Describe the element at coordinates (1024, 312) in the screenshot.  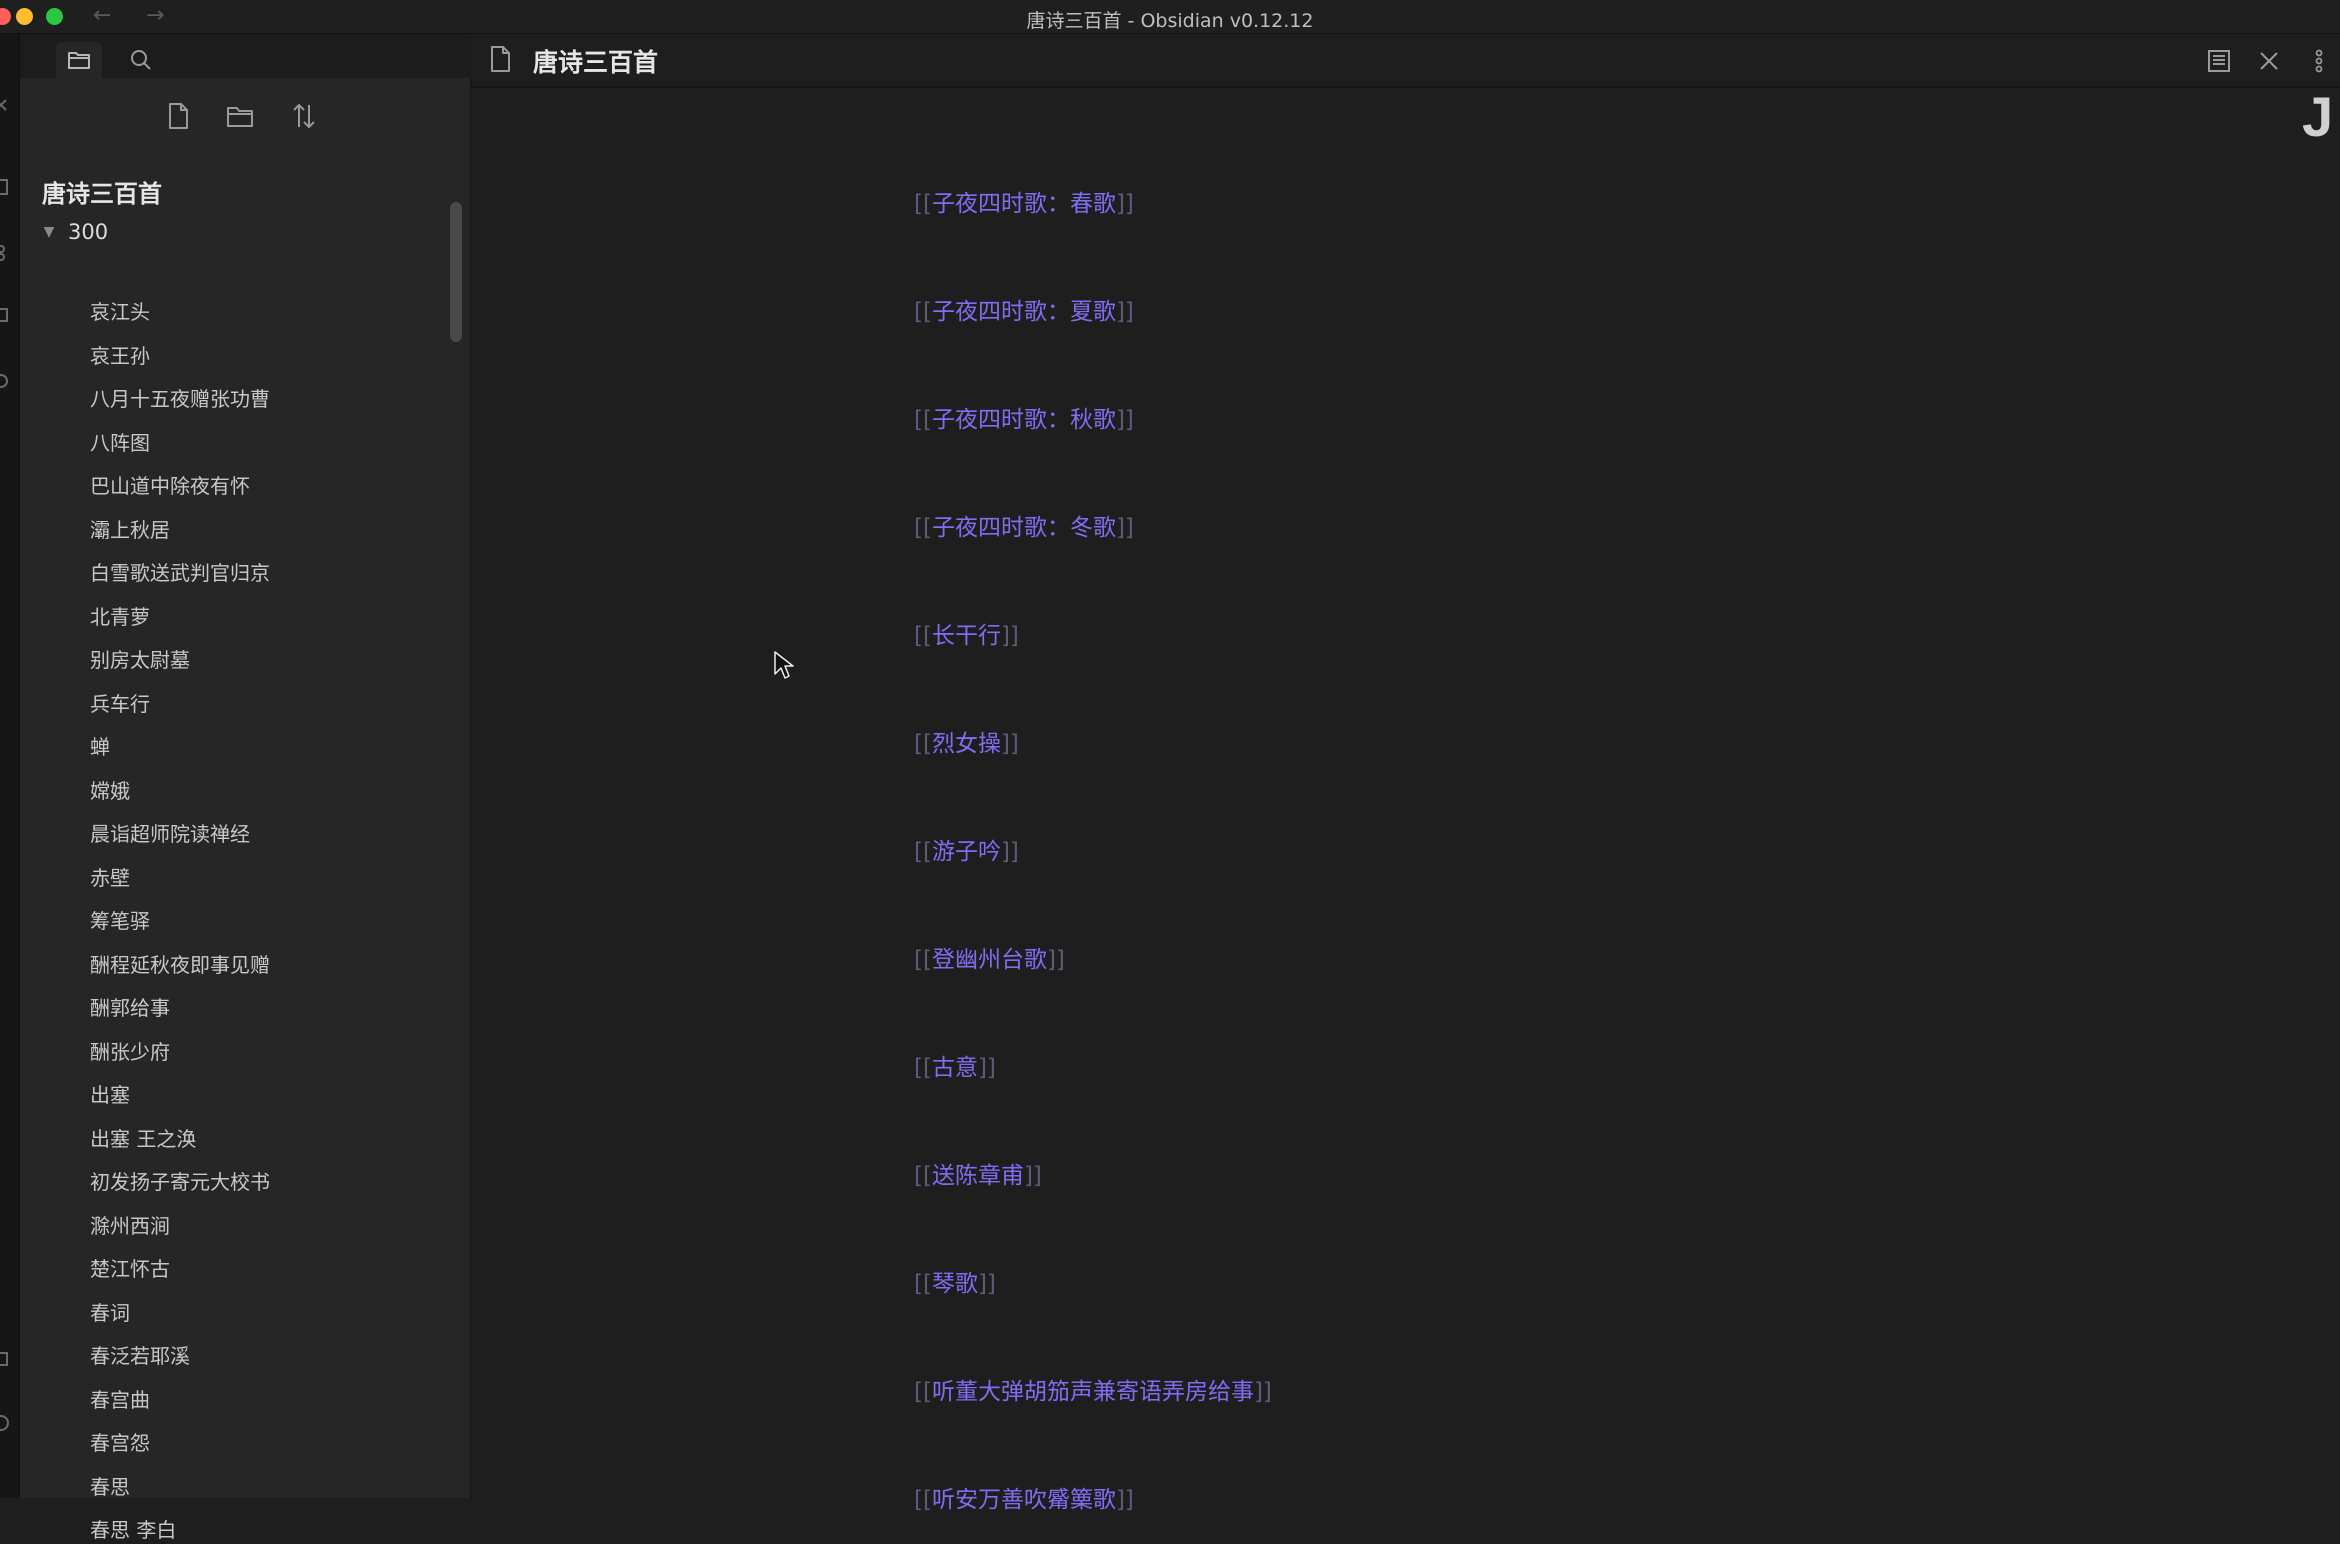
I see `link-text: 子夜四时歌：夏歌` at that location.